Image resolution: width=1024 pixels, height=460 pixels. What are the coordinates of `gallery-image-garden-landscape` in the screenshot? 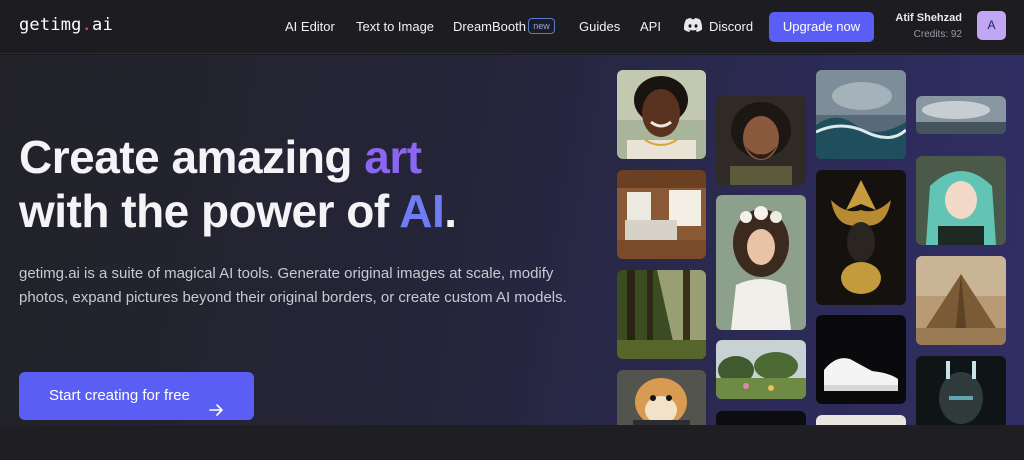 It's located at (761, 369).